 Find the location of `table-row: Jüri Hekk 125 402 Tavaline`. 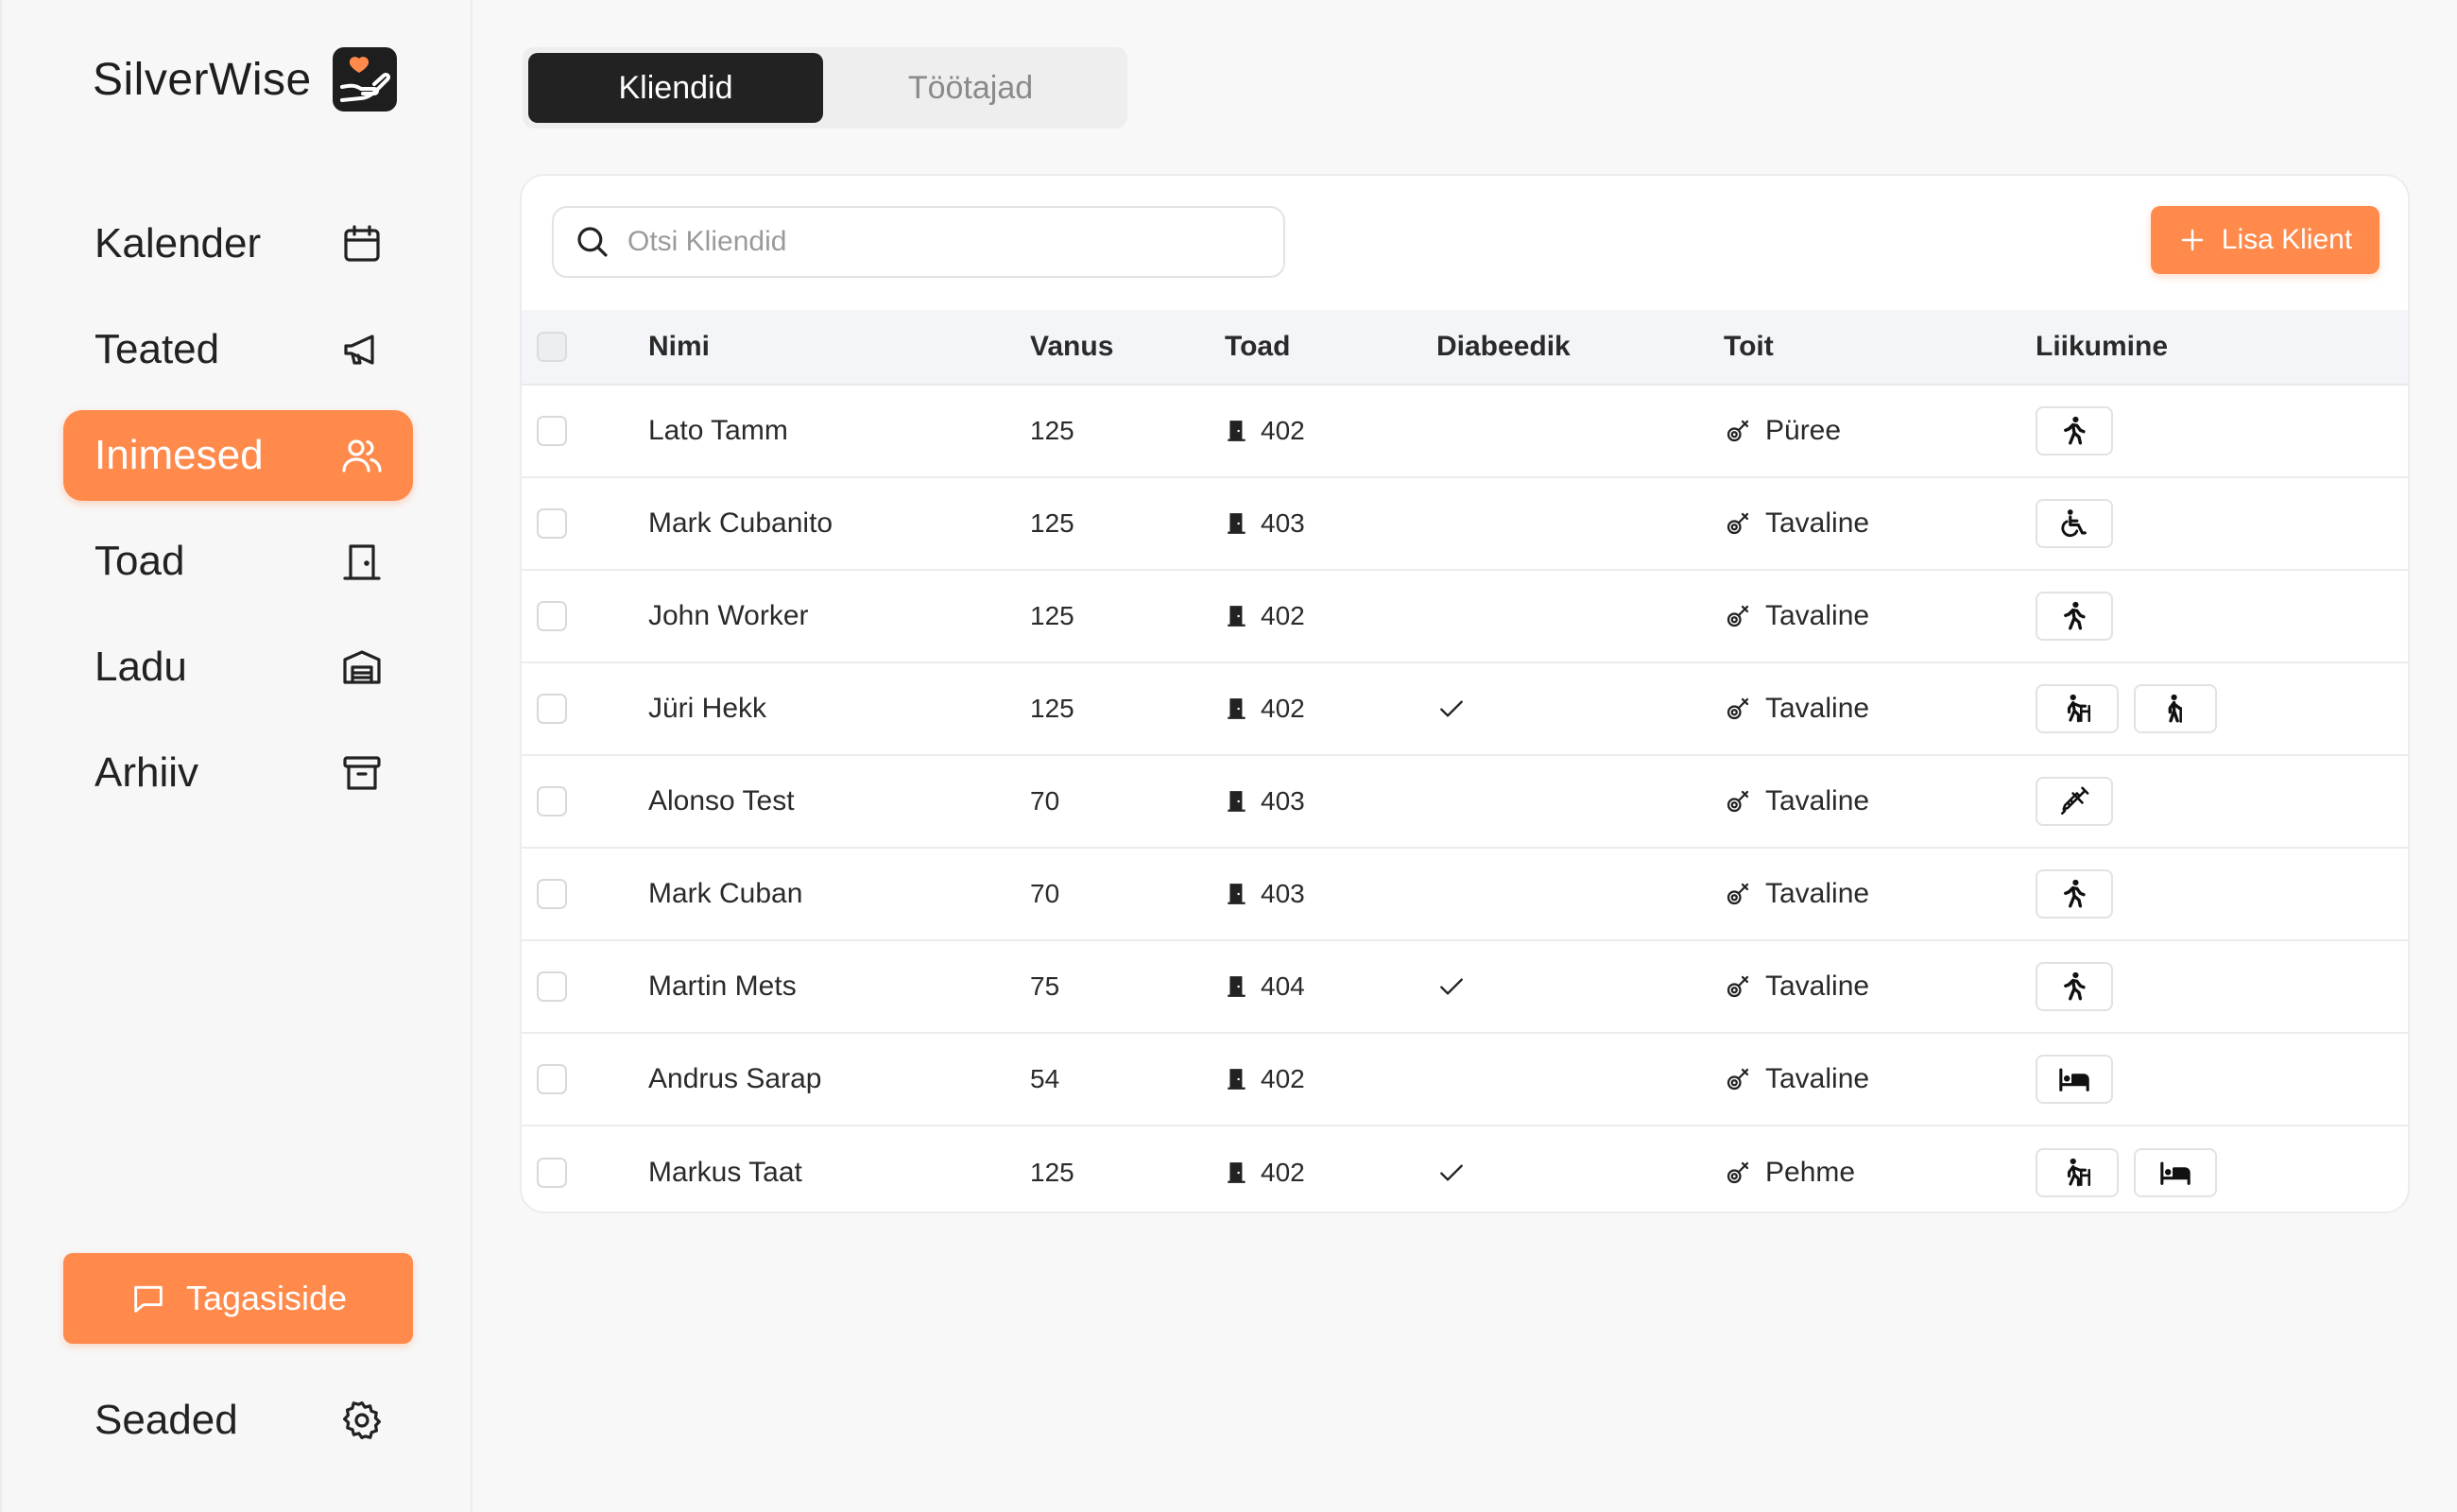

table-row: Jüri Hekk 125 402 Tavaline is located at coordinates (1465, 709).